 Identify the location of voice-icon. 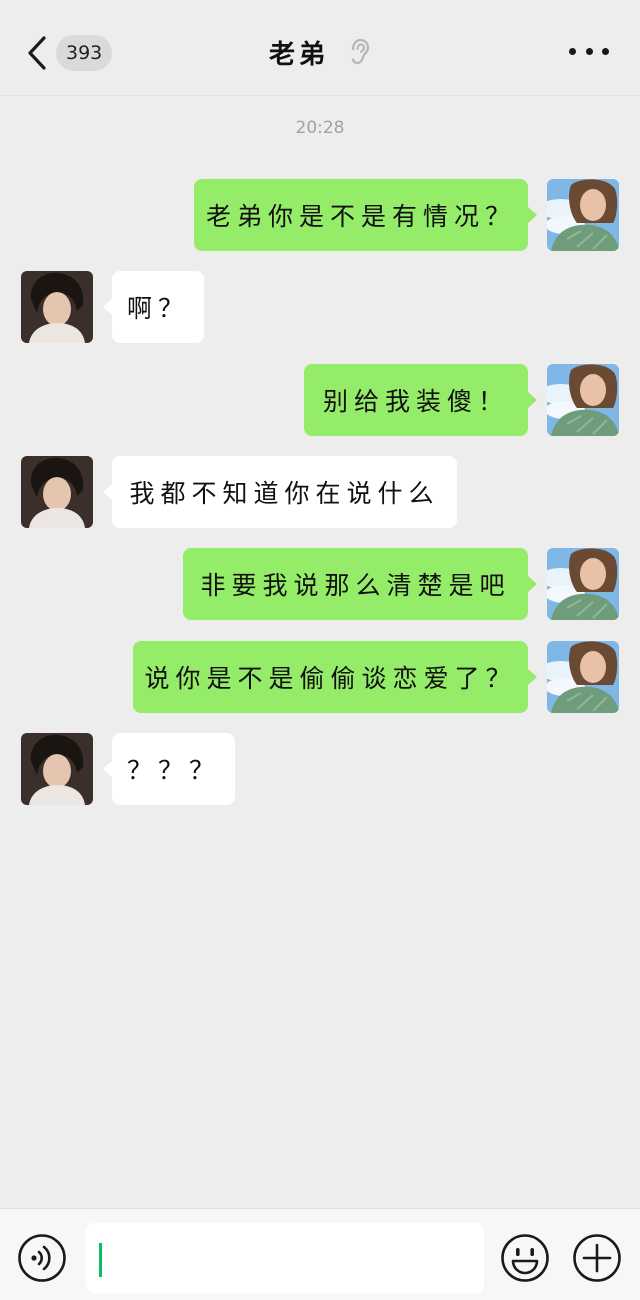
(42, 1258).